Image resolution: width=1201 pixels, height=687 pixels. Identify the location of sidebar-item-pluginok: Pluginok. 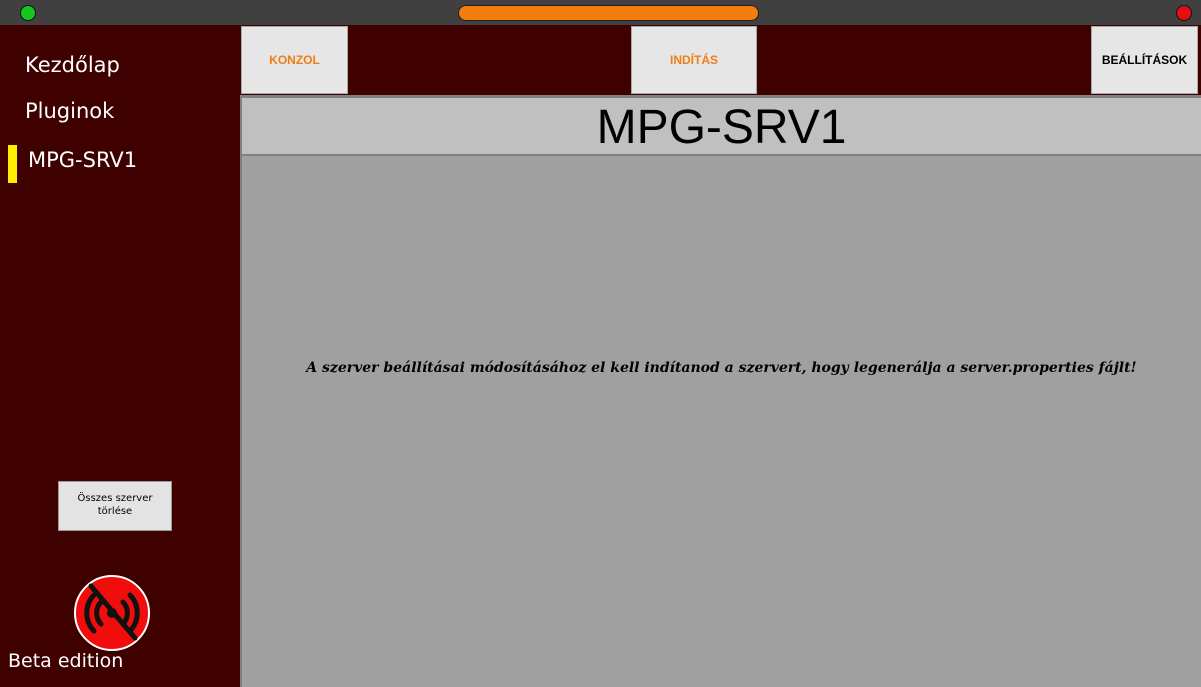
(120, 111).